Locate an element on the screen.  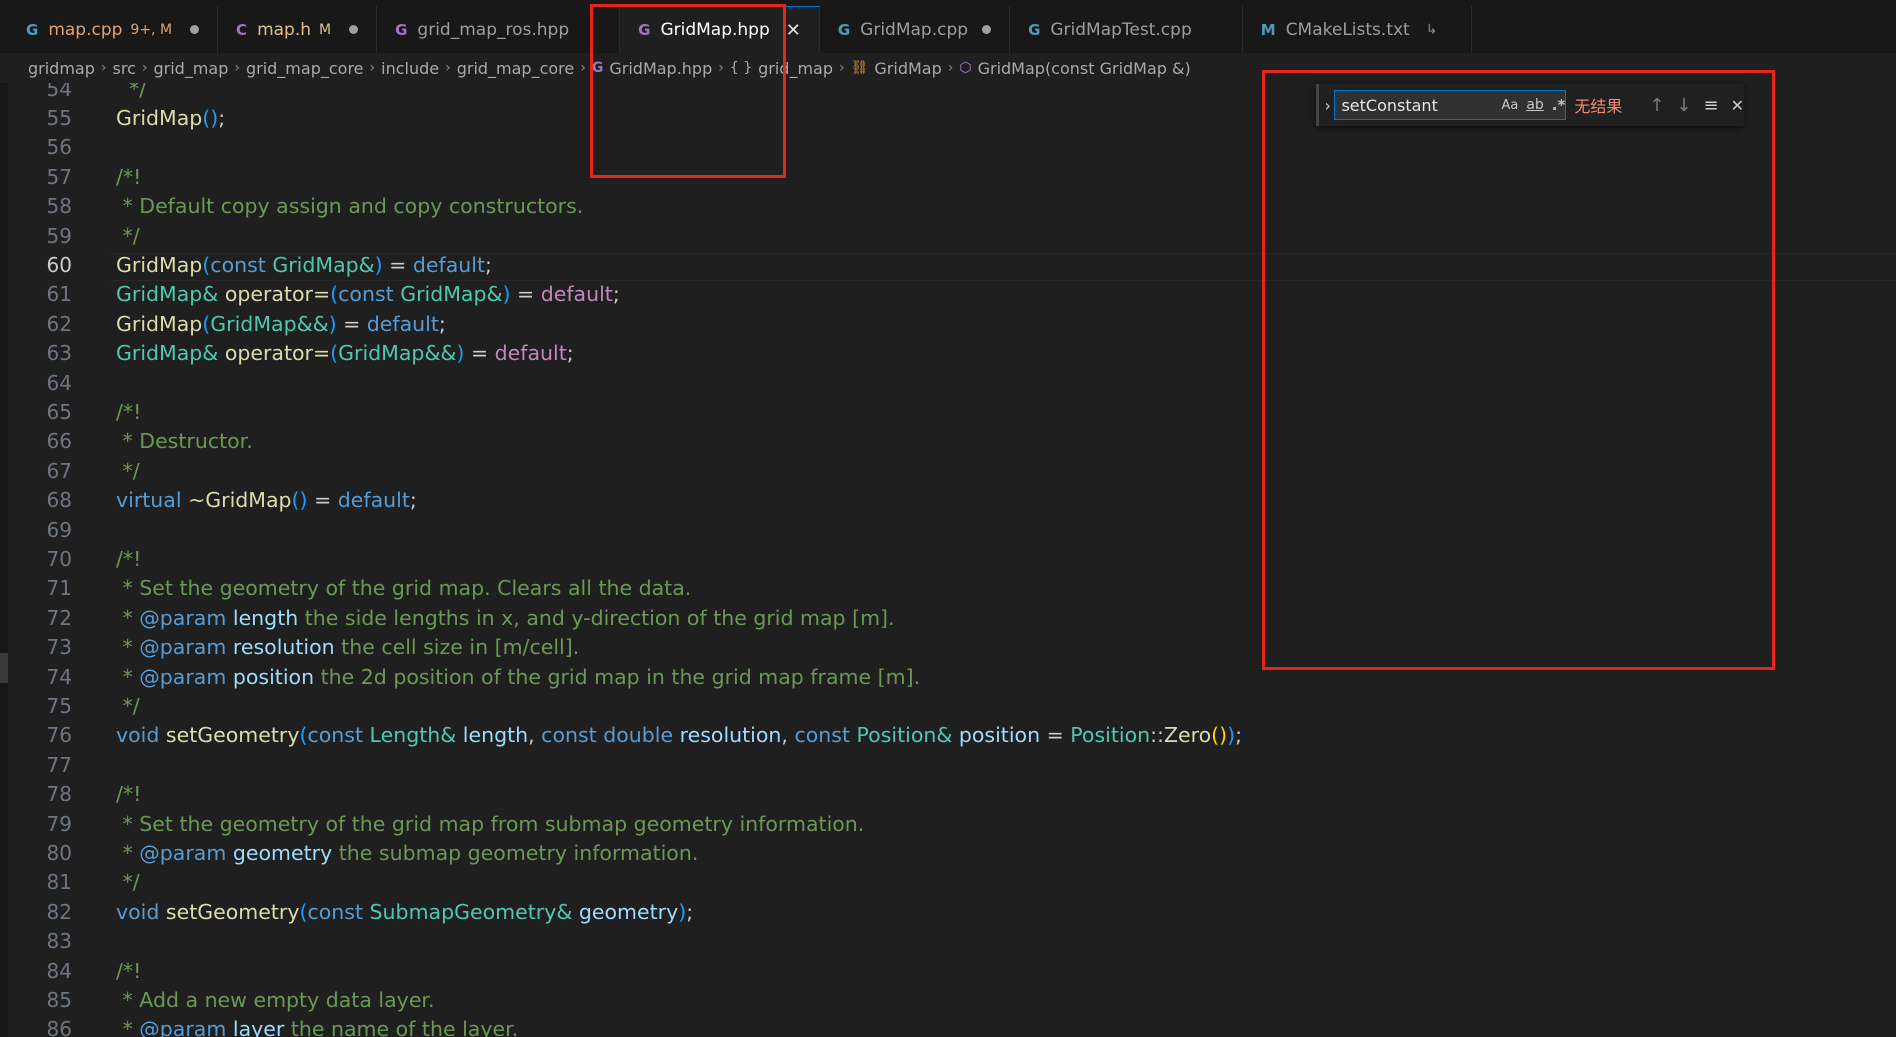
line-number: 57 is located at coordinates (59, 176).